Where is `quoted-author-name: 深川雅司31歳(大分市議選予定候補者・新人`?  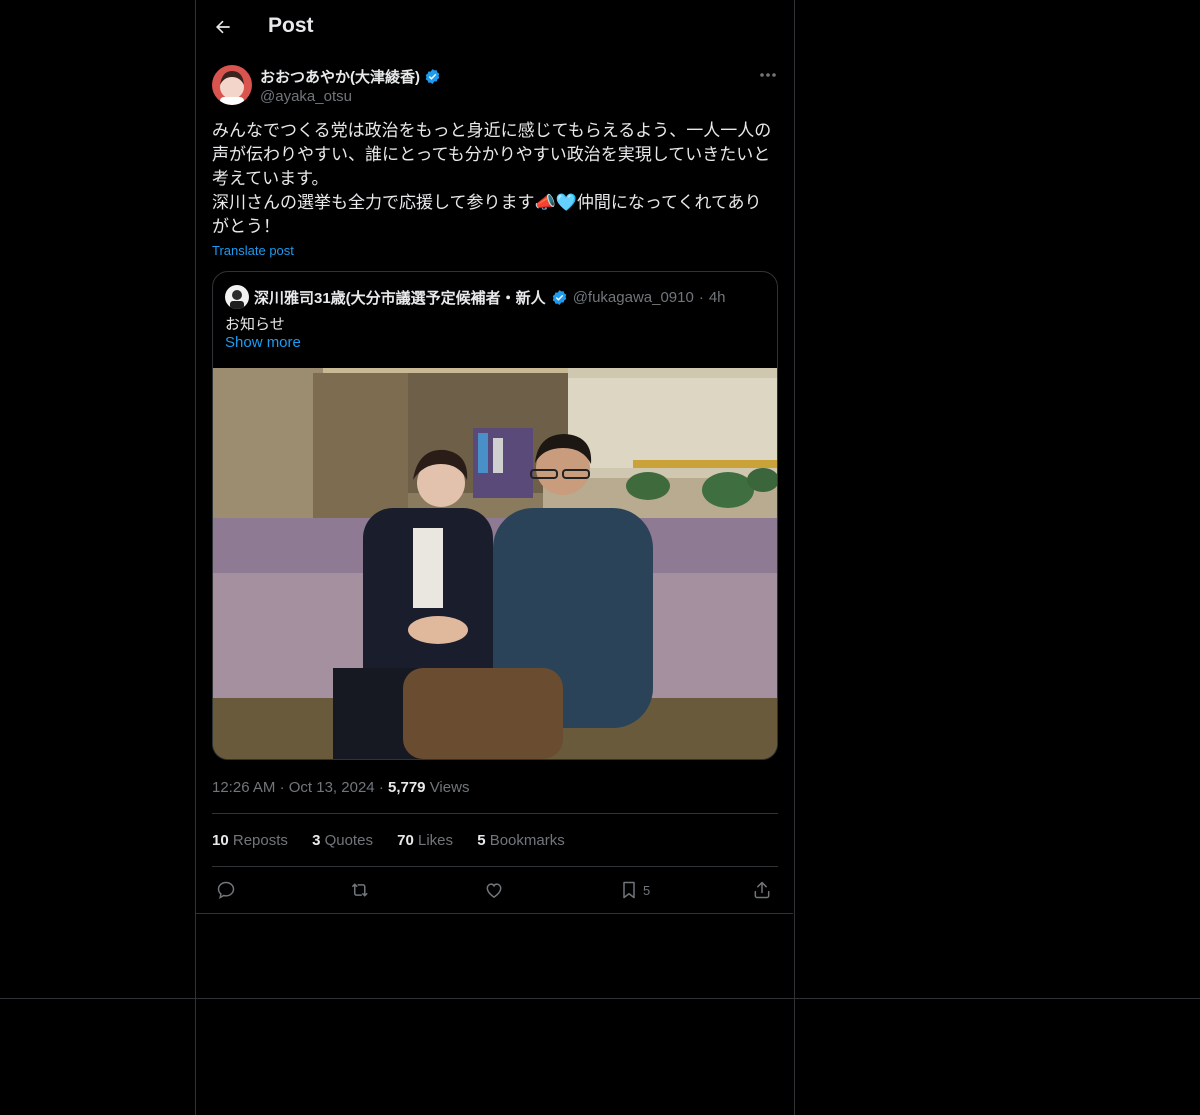
quoted-author-name: 深川雅司31歳(大分市議選予定候補者・新人 is located at coordinates (400, 297).